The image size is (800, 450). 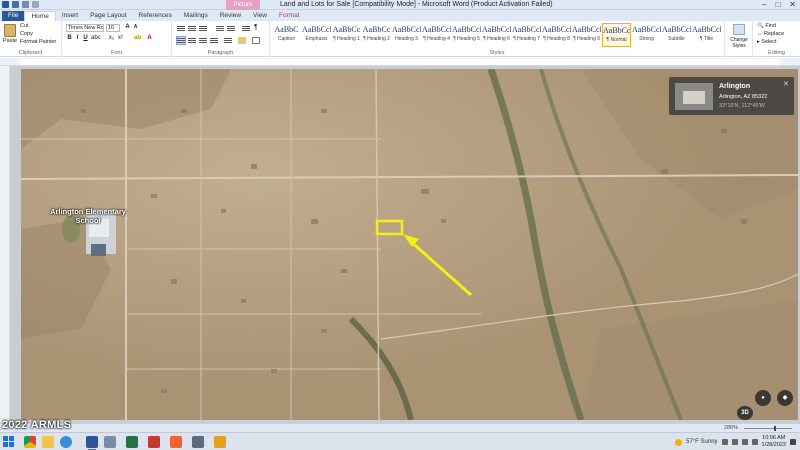 What do you see at coordinates (586, 35) in the screenshot?
I see `style-heading-9: AaBbCcDi ¶ Heading 9` at bounding box center [586, 35].